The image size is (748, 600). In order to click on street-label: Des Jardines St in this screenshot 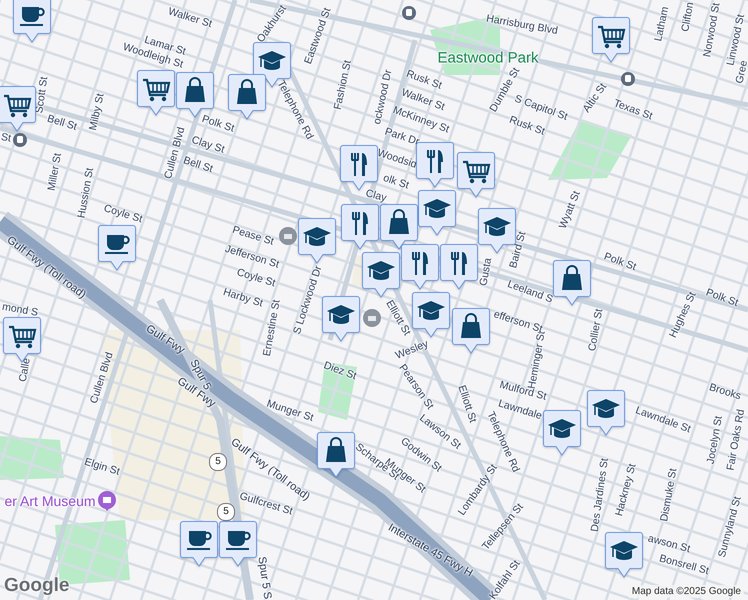, I will do `click(600, 495)`.